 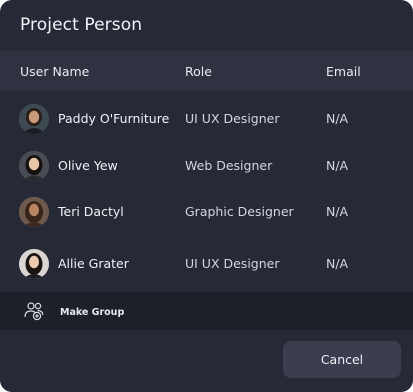 I want to click on user-role: Graphic Designer, so click(x=239, y=211).